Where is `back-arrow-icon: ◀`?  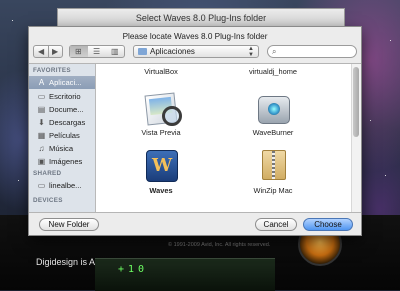 back-arrow-icon: ◀ is located at coordinates (41, 52).